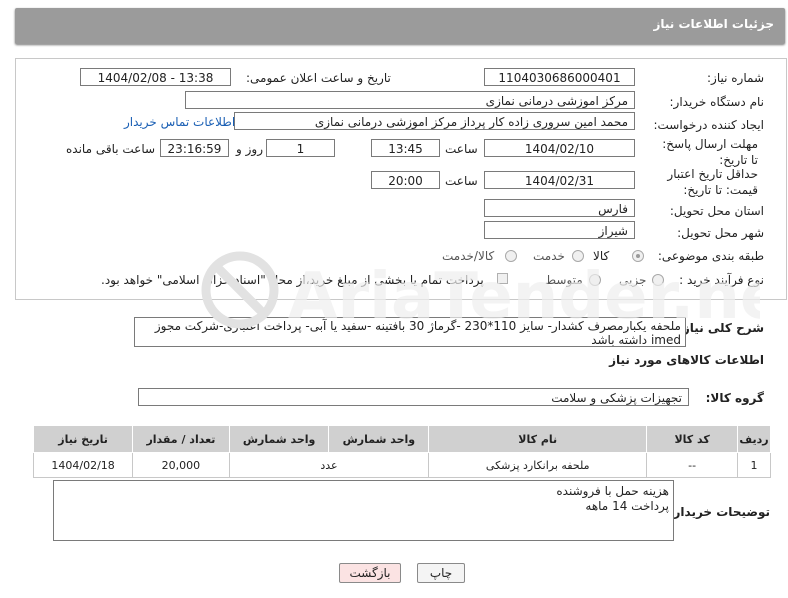  Describe the element at coordinates (633, 280) in the screenshot. I see `process-option-minor: جزیی` at that location.